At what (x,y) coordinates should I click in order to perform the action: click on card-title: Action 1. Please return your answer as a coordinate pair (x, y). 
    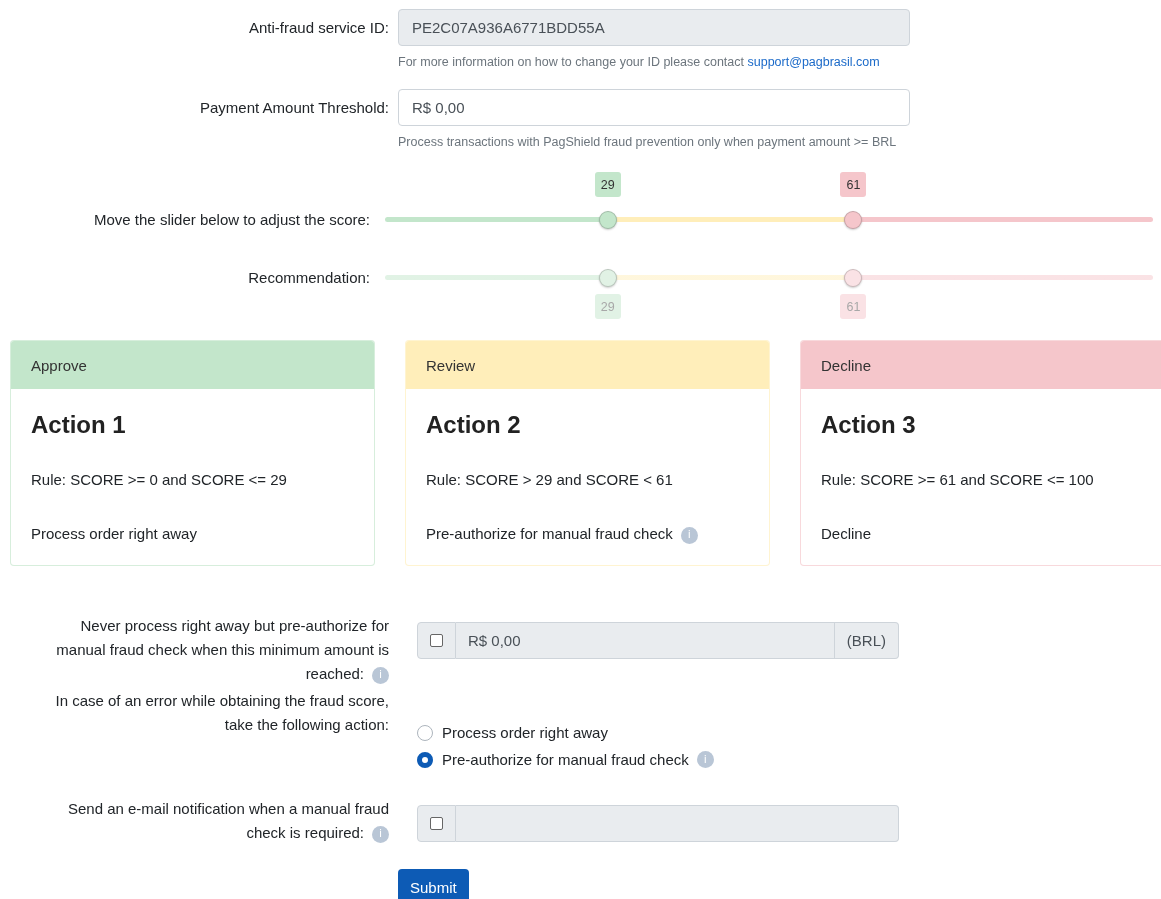
    Looking at the image, I should click on (79, 425).